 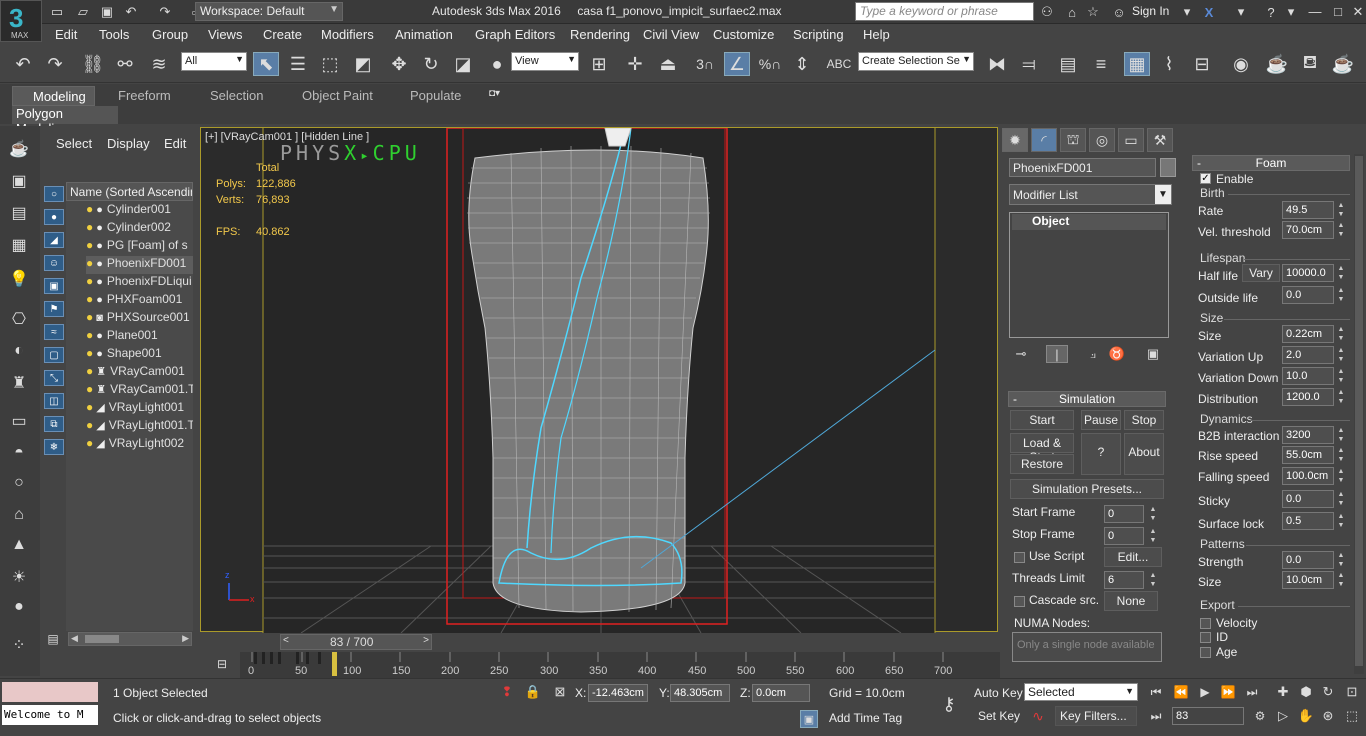 I want to click on search-input: Type a keyword or phrase, so click(x=944, y=11).